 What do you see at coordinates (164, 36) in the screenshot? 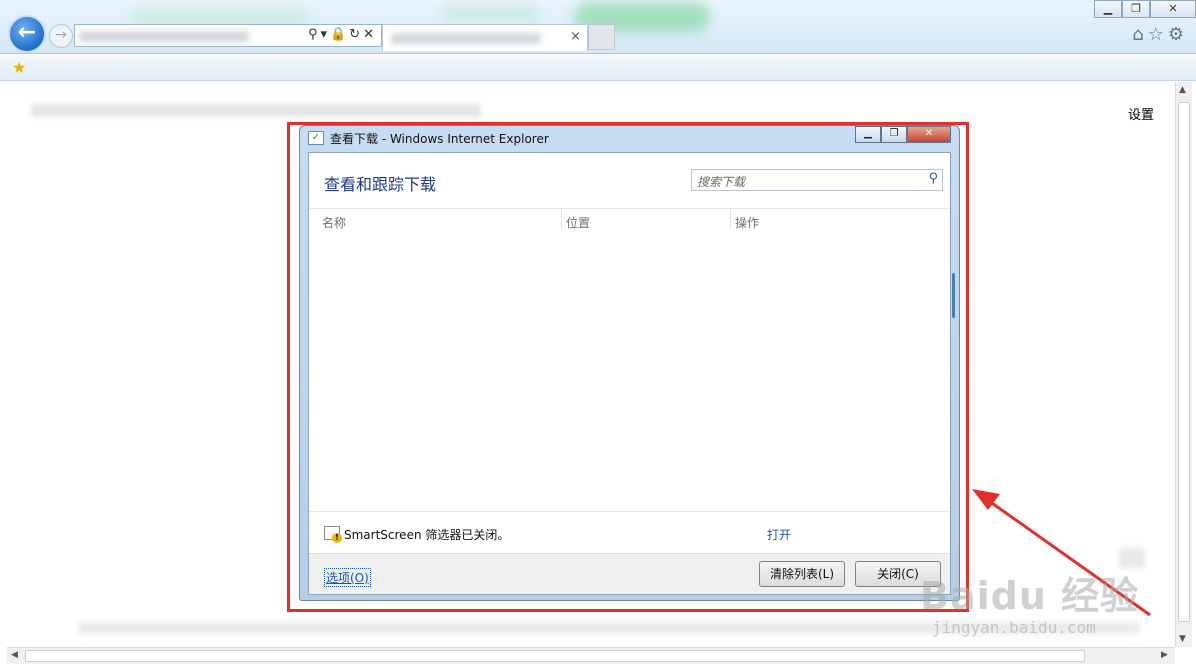
I see `blurred-url` at bounding box center [164, 36].